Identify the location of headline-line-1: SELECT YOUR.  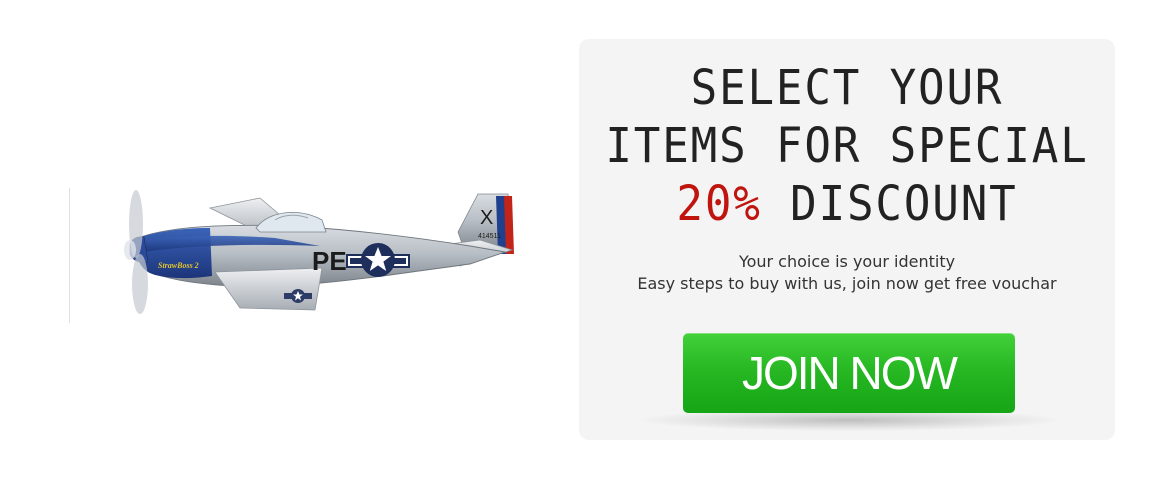
(847, 88).